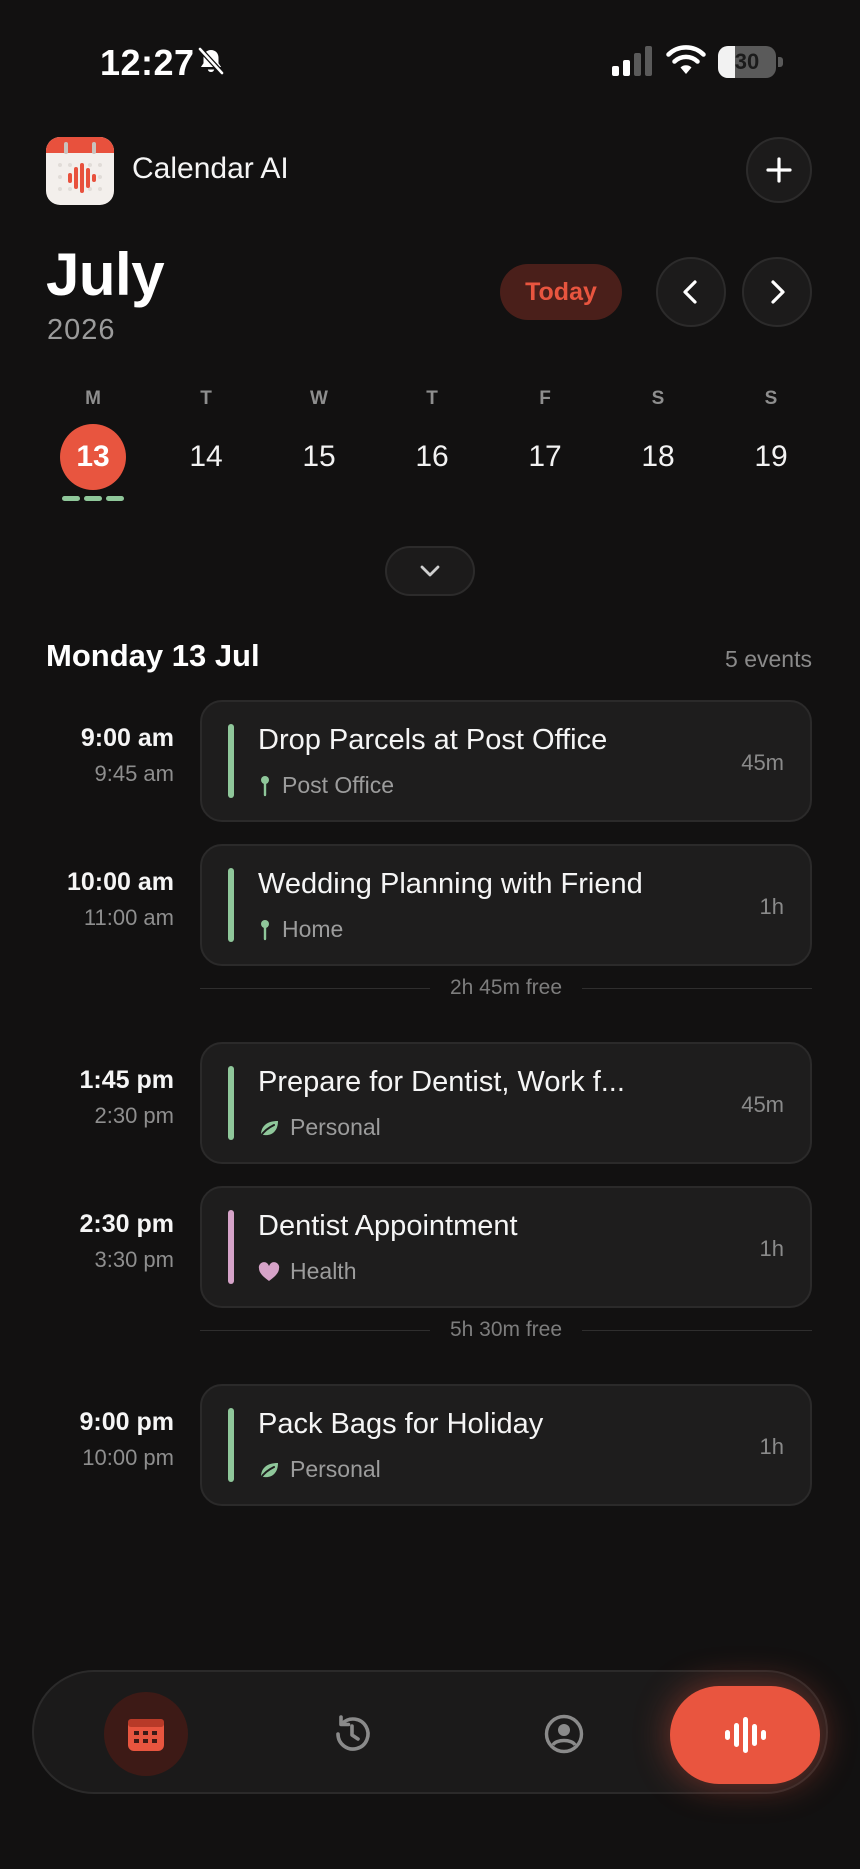 Image resolution: width=860 pixels, height=1869 pixels. I want to click on weekday-label: M, so click(93, 398).